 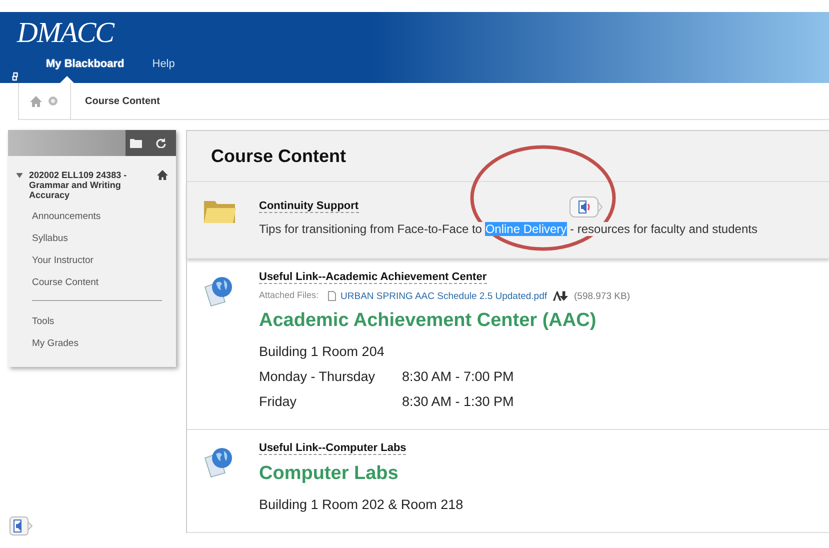 I want to click on item-description: Tips for transitioning from Face-to-Face to Online Delivery - resources for faculty and students, so click(x=508, y=229).